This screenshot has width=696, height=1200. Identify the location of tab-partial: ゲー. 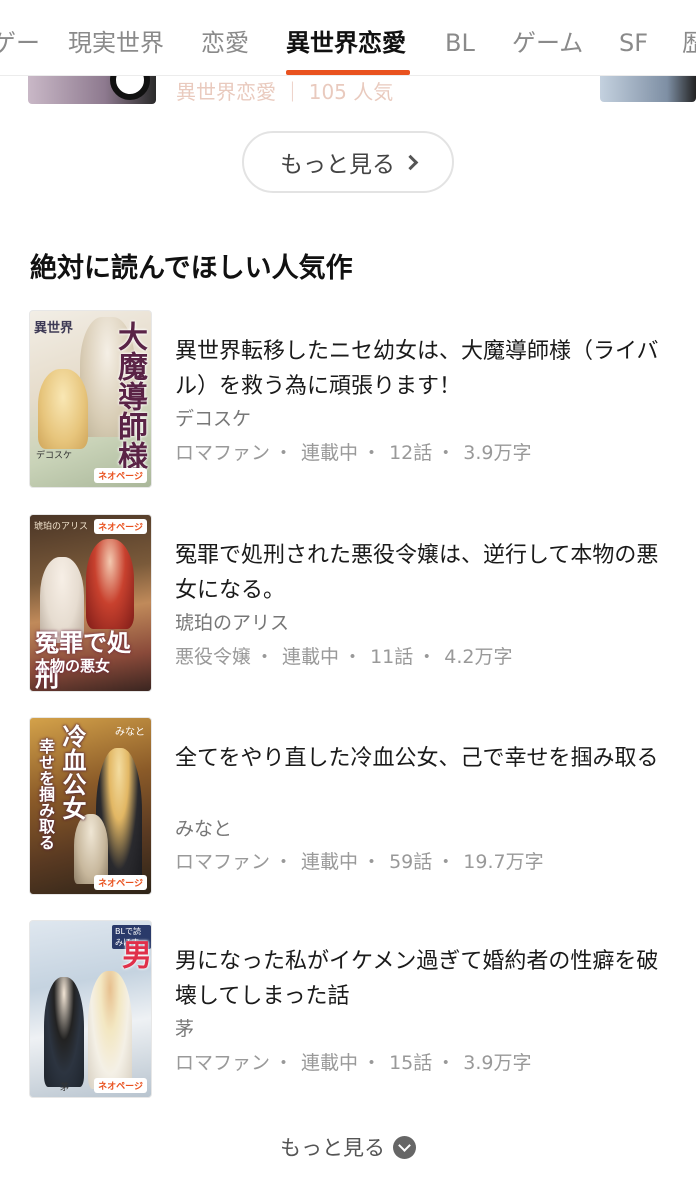
(20, 43).